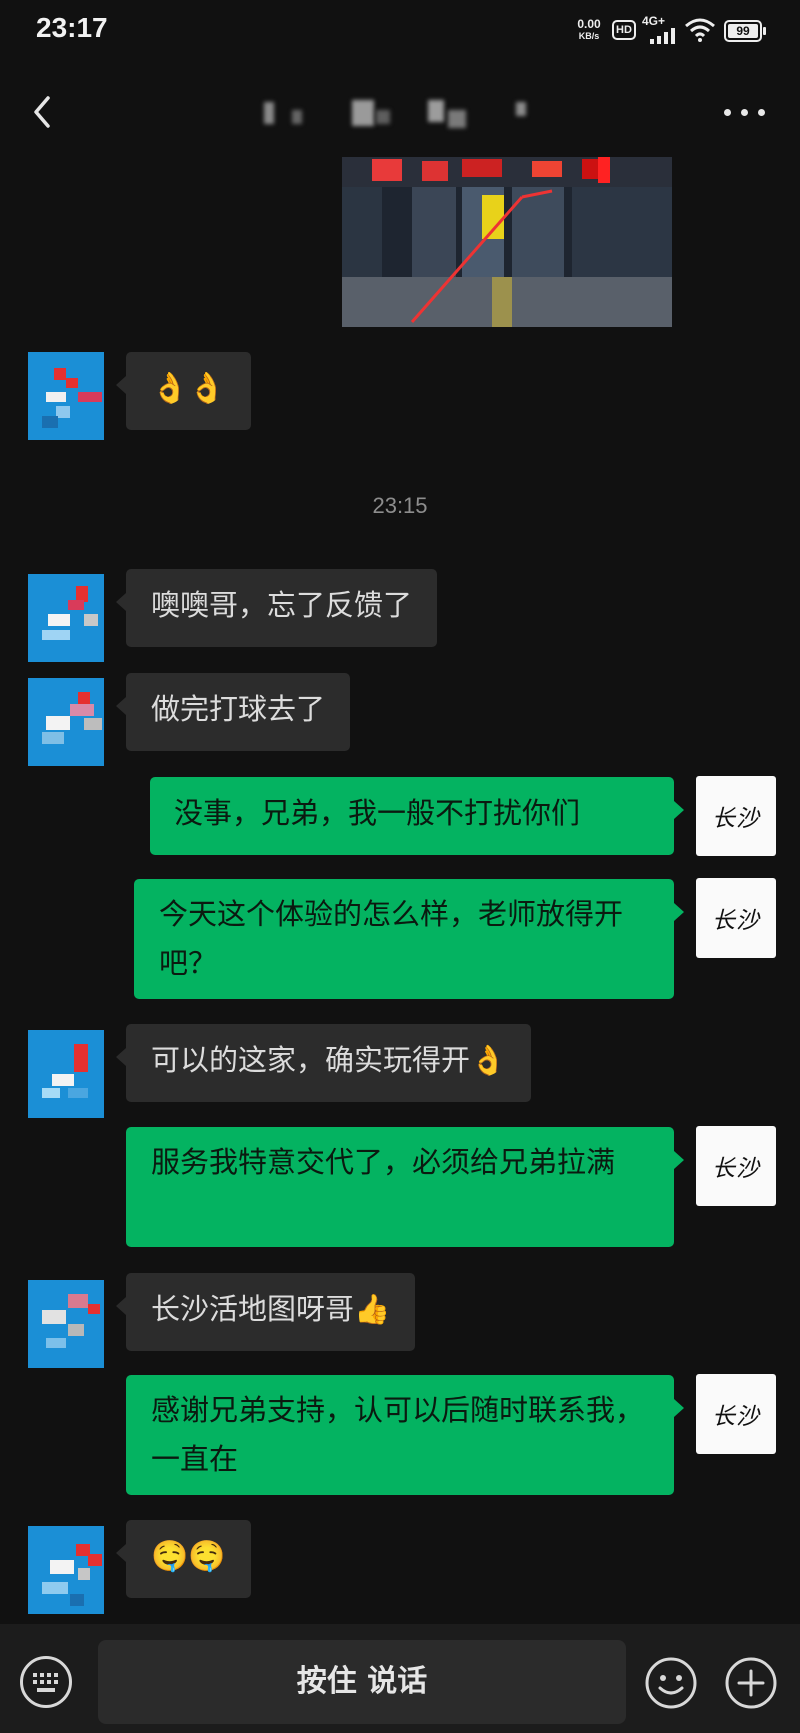 The image size is (800, 1733). What do you see at coordinates (589, 24) in the screenshot?
I see `network-speed-value: 0.00` at bounding box center [589, 24].